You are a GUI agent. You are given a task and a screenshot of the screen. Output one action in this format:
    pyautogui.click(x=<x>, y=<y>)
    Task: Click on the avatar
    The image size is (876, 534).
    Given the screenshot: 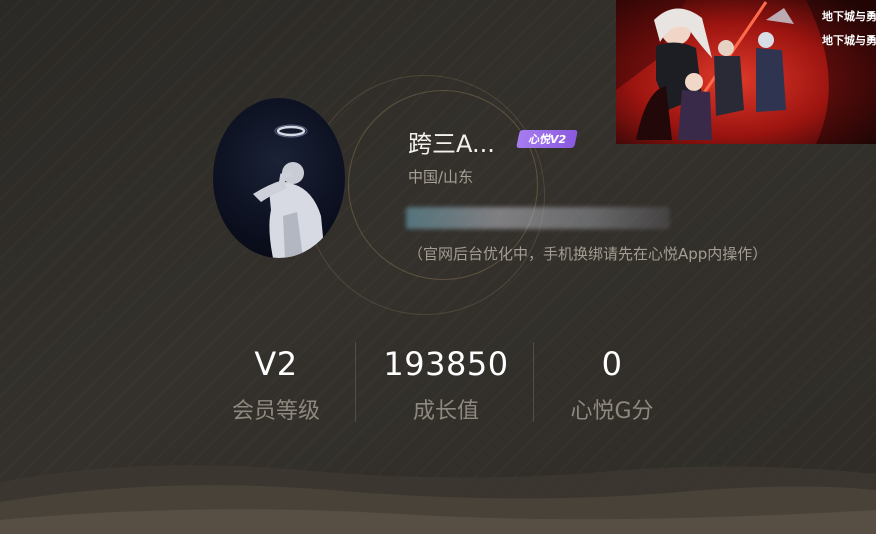 What is the action you would take?
    pyautogui.click(x=279, y=178)
    